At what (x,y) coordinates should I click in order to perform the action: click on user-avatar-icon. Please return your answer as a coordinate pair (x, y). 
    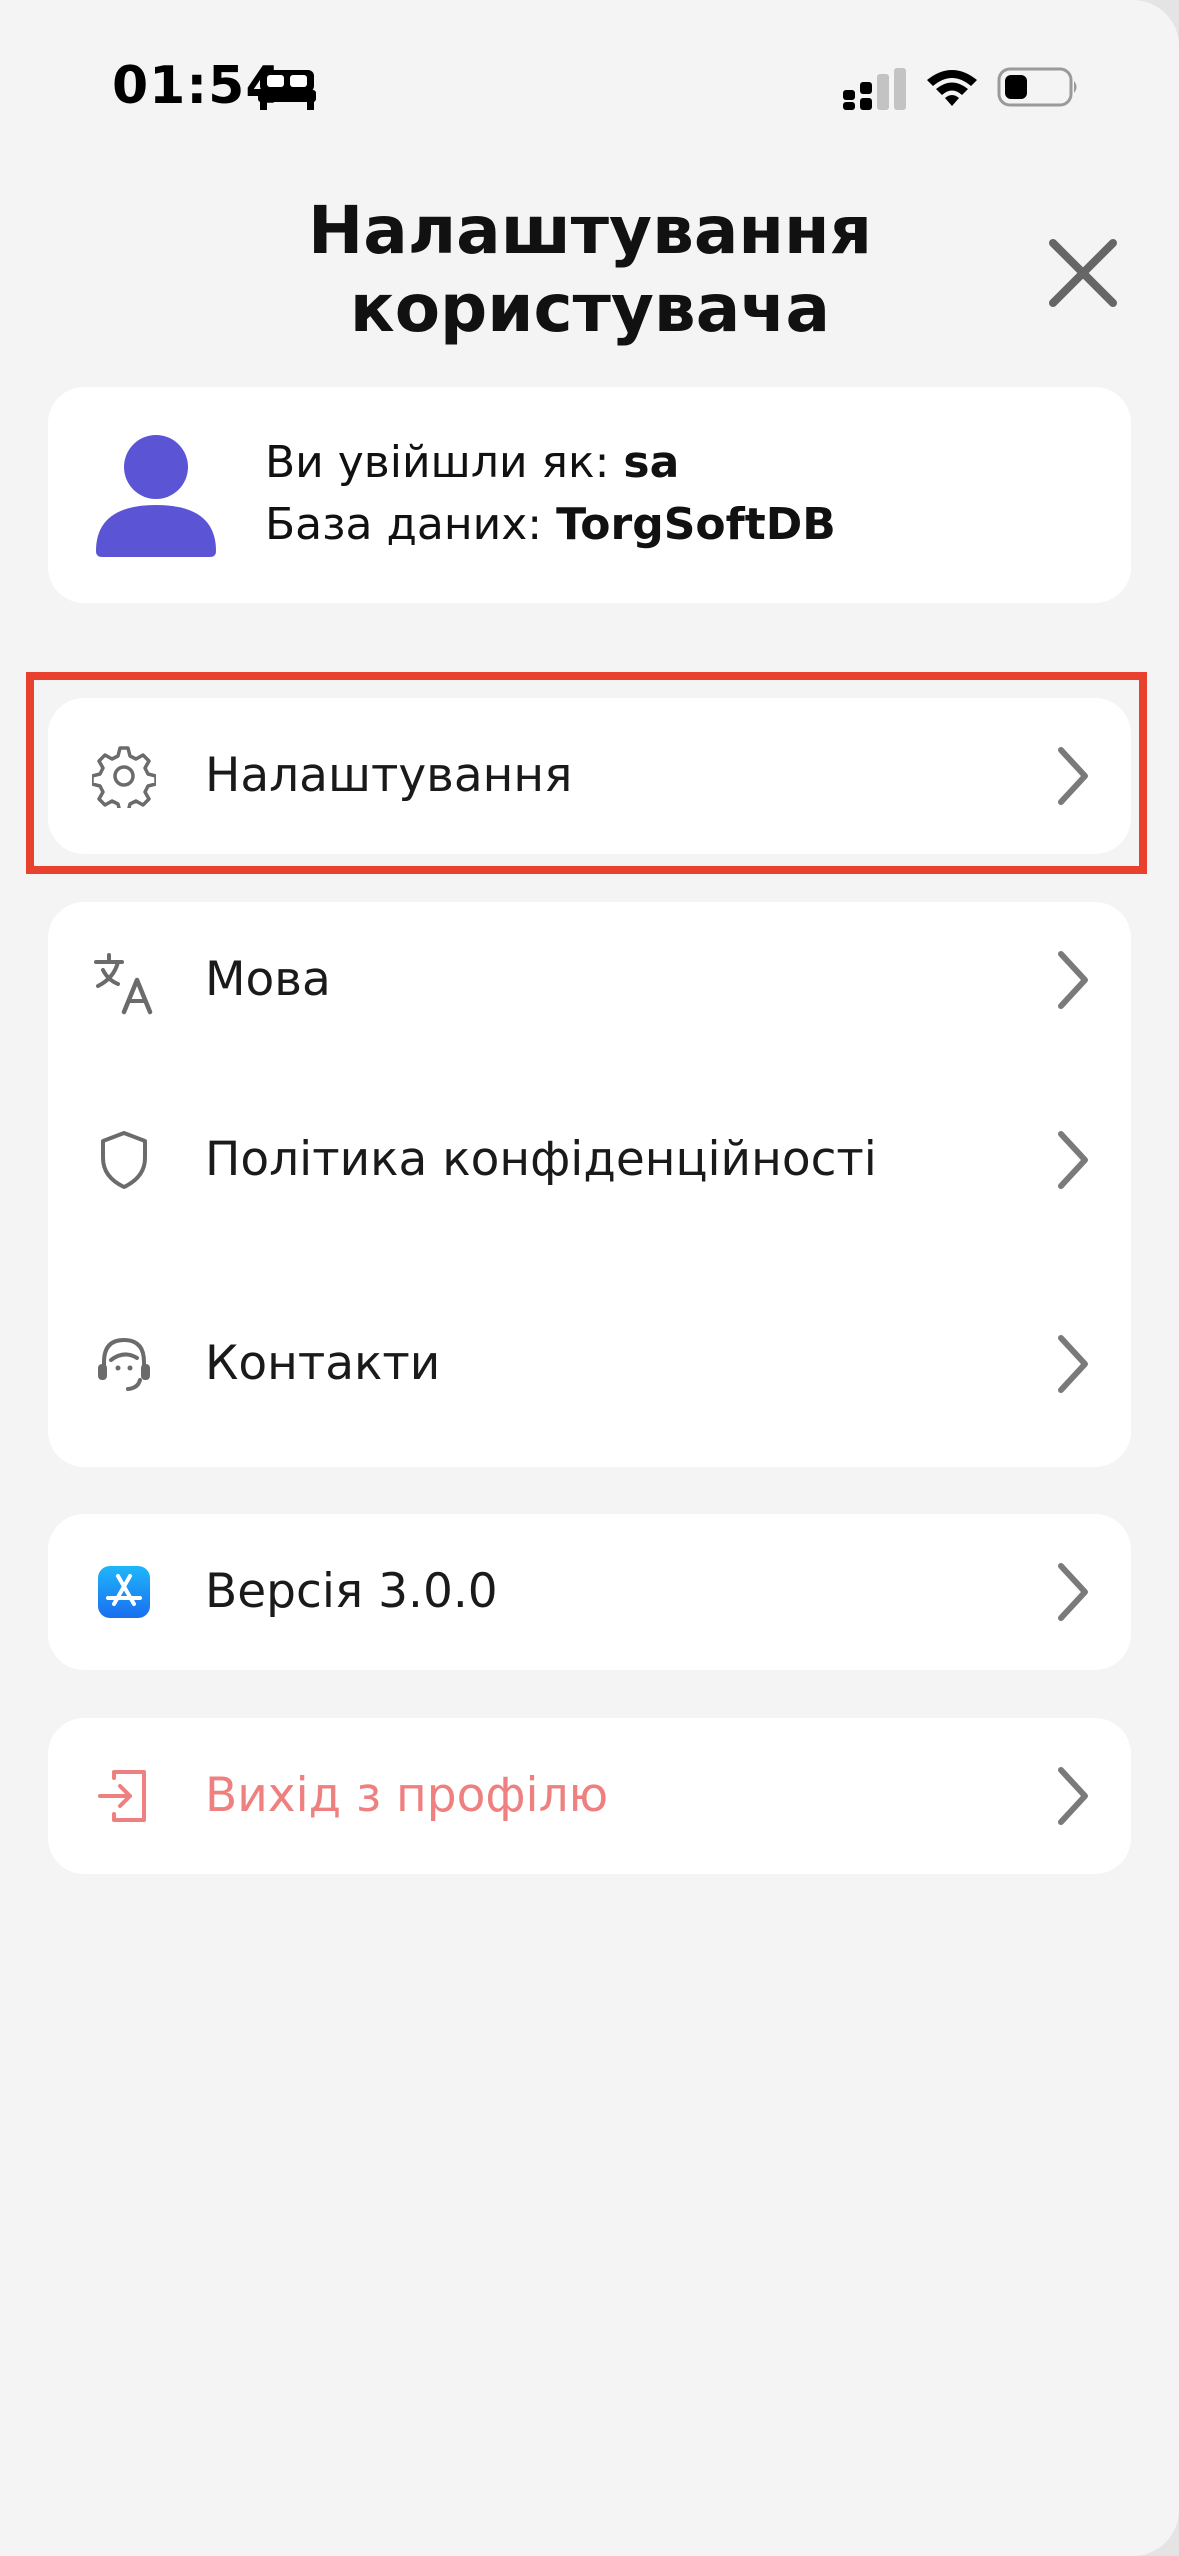
    Looking at the image, I should click on (156, 496).